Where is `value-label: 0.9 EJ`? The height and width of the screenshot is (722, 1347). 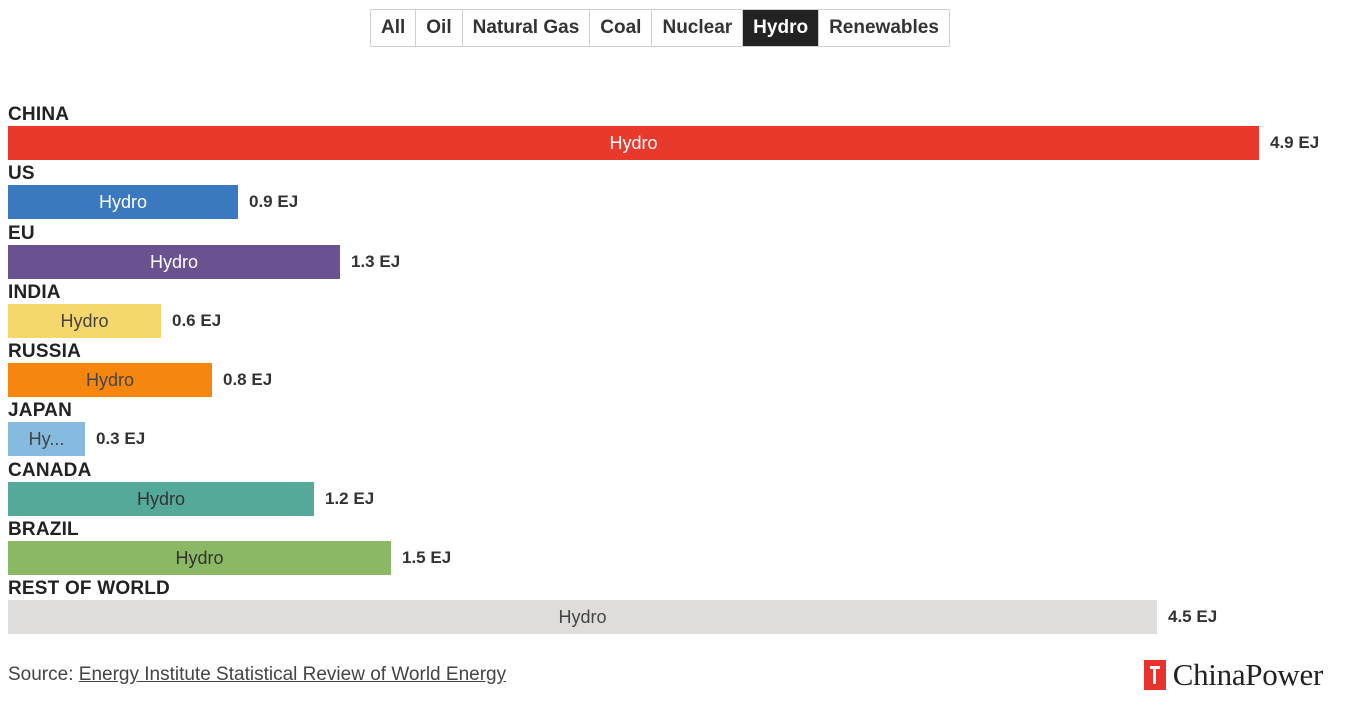 value-label: 0.9 EJ is located at coordinates (274, 201).